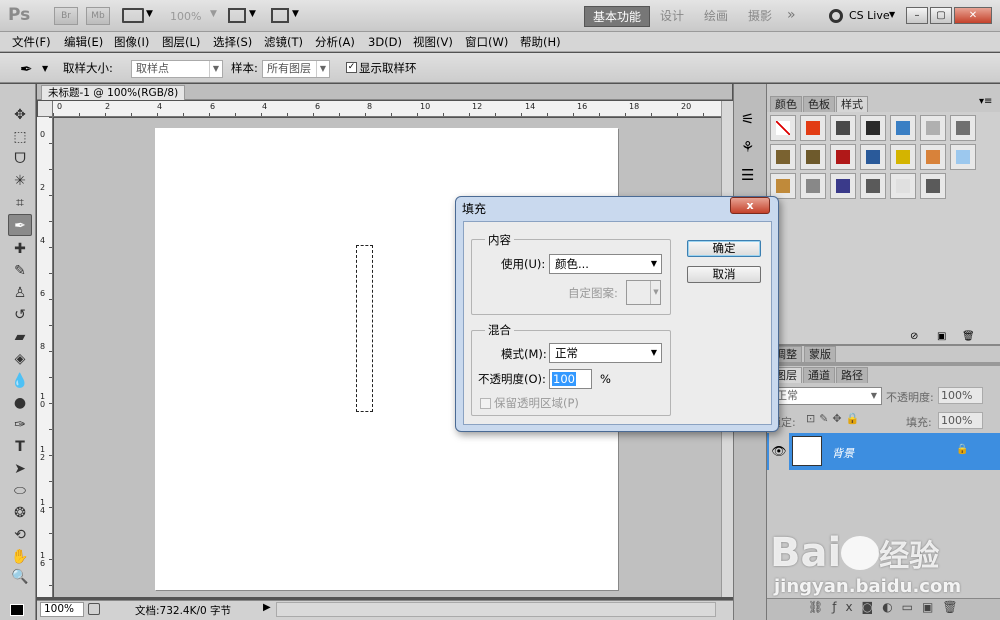 The image size is (1000, 620). I want to click on menu-analysis: 分析(A), so click(335, 42).